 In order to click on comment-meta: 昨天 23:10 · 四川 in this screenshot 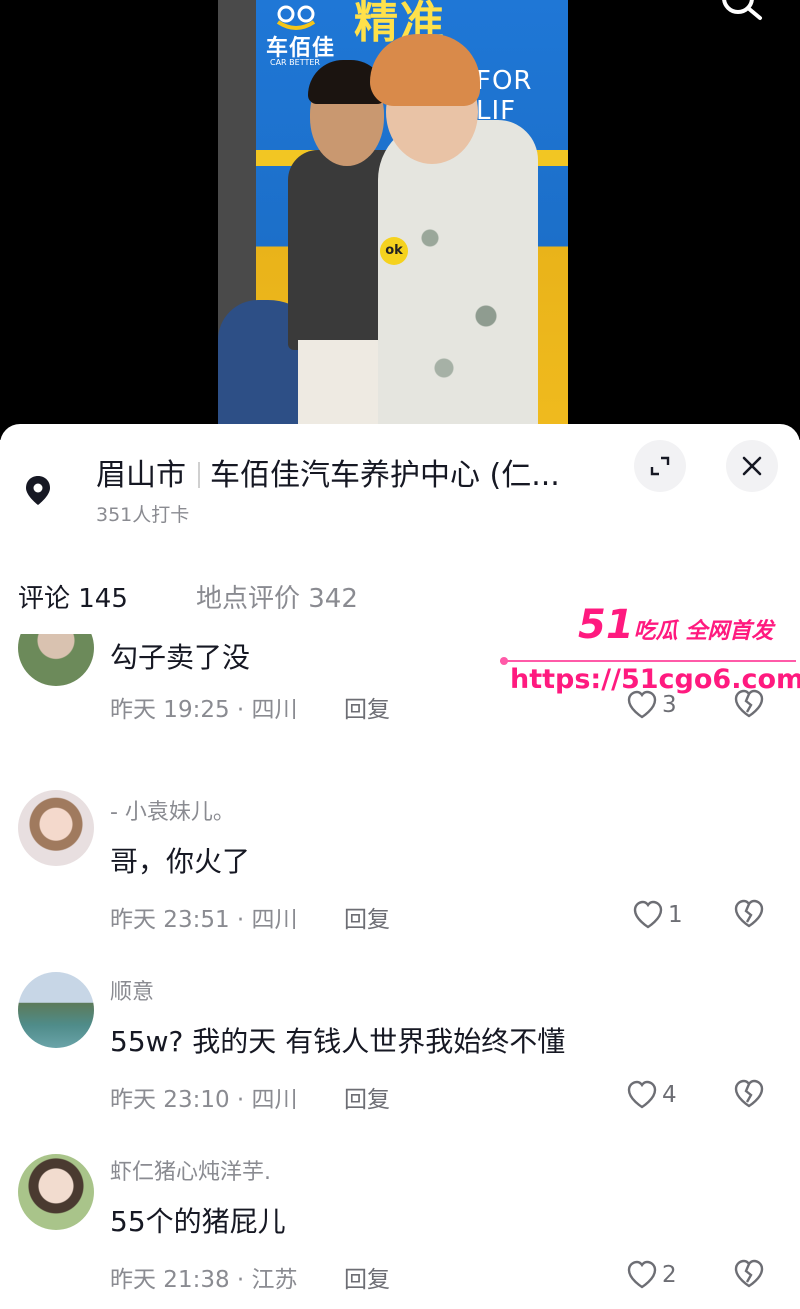, I will do `click(204, 1100)`.